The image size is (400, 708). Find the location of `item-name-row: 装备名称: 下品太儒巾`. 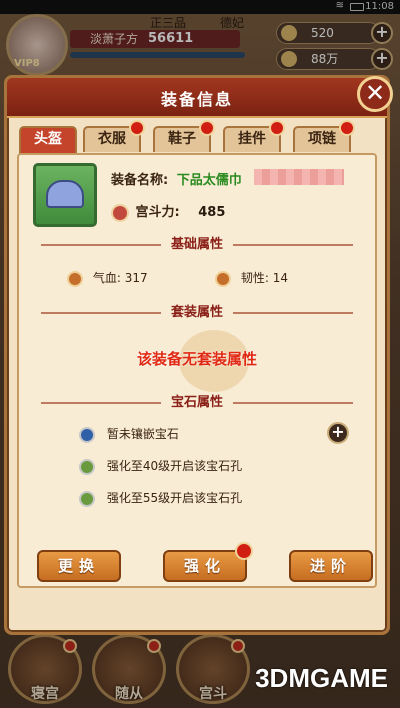

item-name-row: 装备名称: 下品太儒巾 is located at coordinates (176, 178).